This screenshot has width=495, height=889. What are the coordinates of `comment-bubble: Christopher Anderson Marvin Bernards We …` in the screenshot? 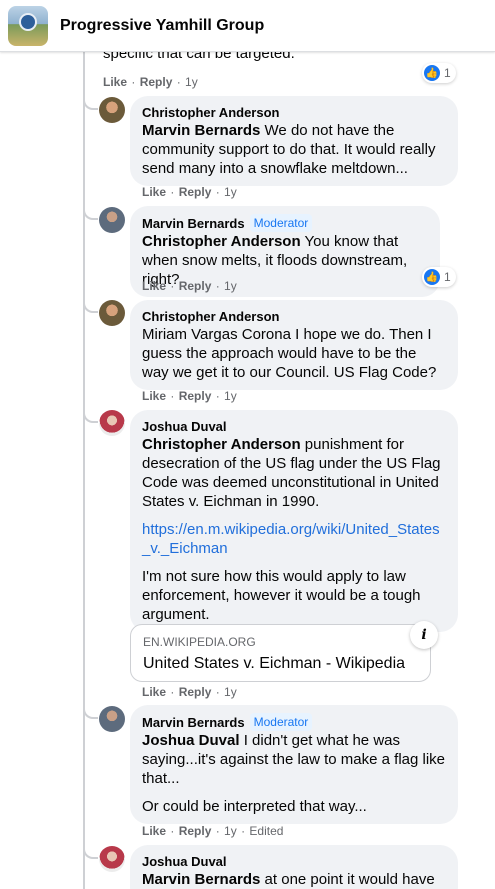 It's located at (294, 141).